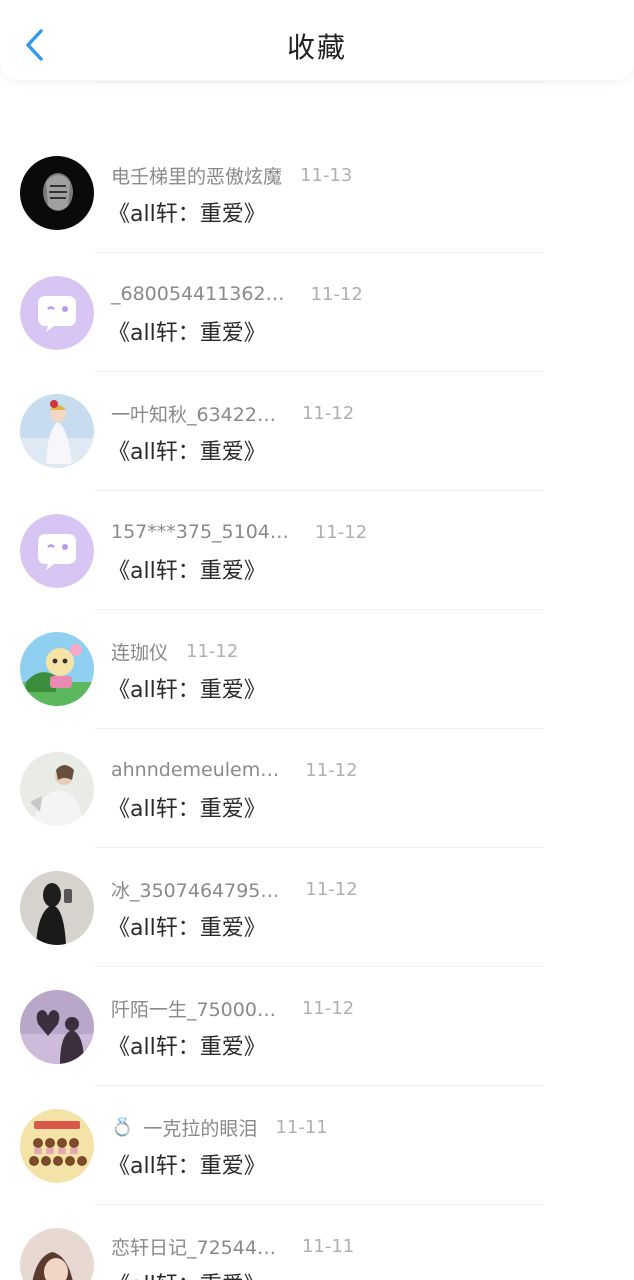 The image size is (634, 1280). What do you see at coordinates (317, 1026) in the screenshot?
I see `list-item: 阡陌一生_75000… 11-12 《all轩：重爱》` at bounding box center [317, 1026].